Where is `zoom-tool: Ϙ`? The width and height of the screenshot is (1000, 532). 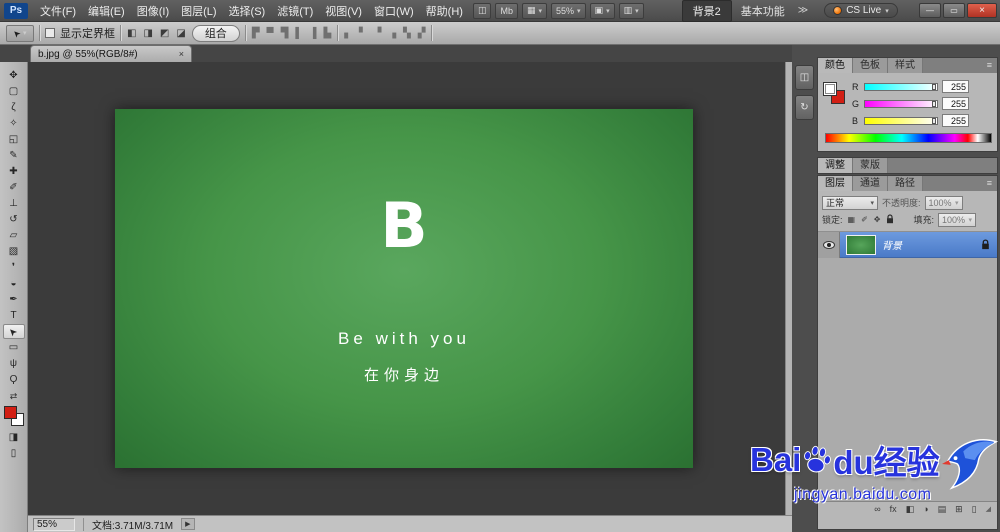
zoom-tool: Ϙ is located at coordinates (14, 379).